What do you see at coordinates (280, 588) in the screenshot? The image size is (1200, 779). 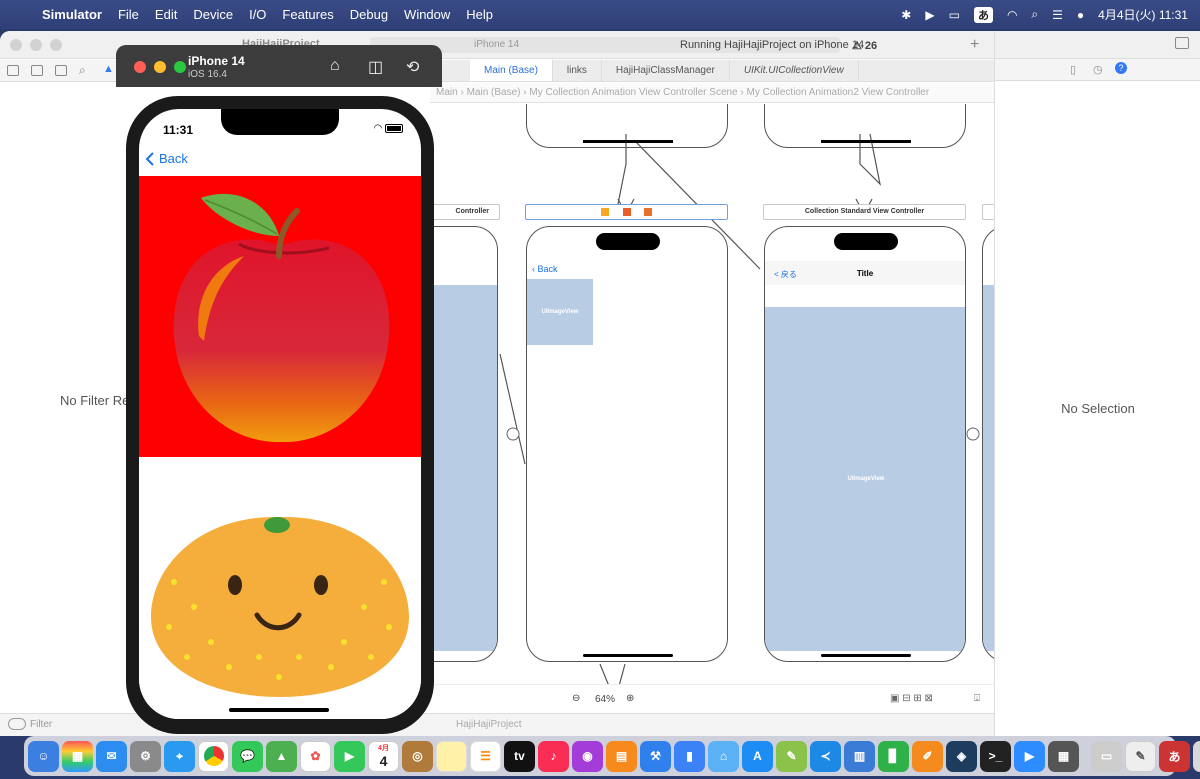 I see `collection-cell-orange` at bounding box center [280, 588].